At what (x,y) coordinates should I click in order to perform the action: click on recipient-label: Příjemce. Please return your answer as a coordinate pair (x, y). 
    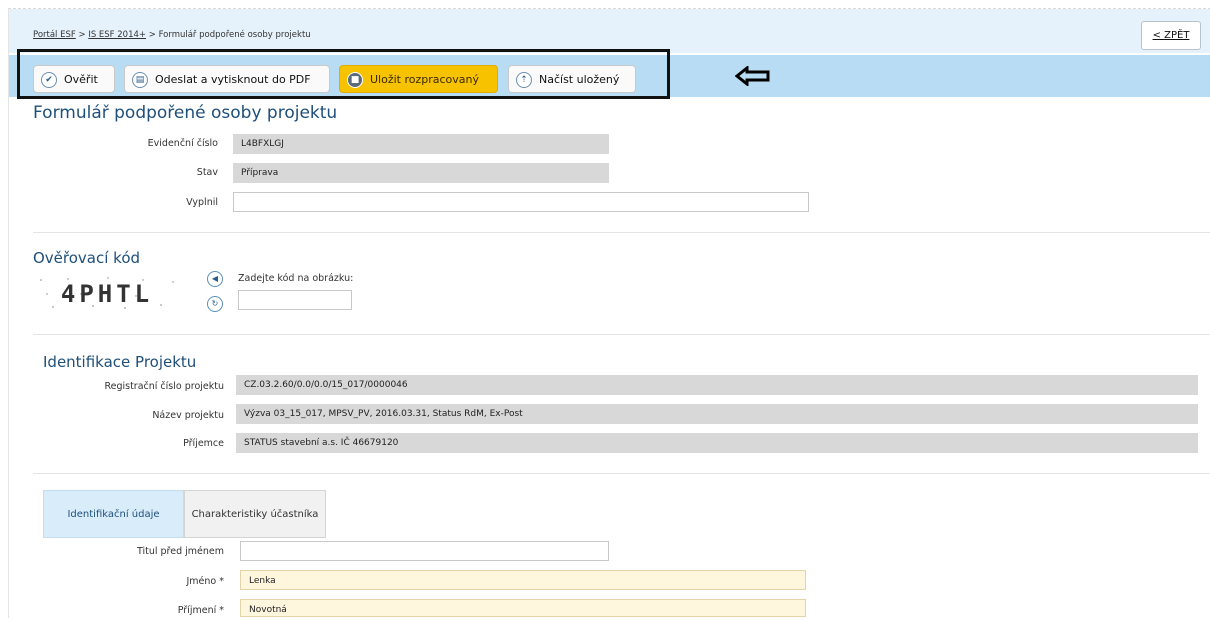
    Looking at the image, I should click on (203, 443).